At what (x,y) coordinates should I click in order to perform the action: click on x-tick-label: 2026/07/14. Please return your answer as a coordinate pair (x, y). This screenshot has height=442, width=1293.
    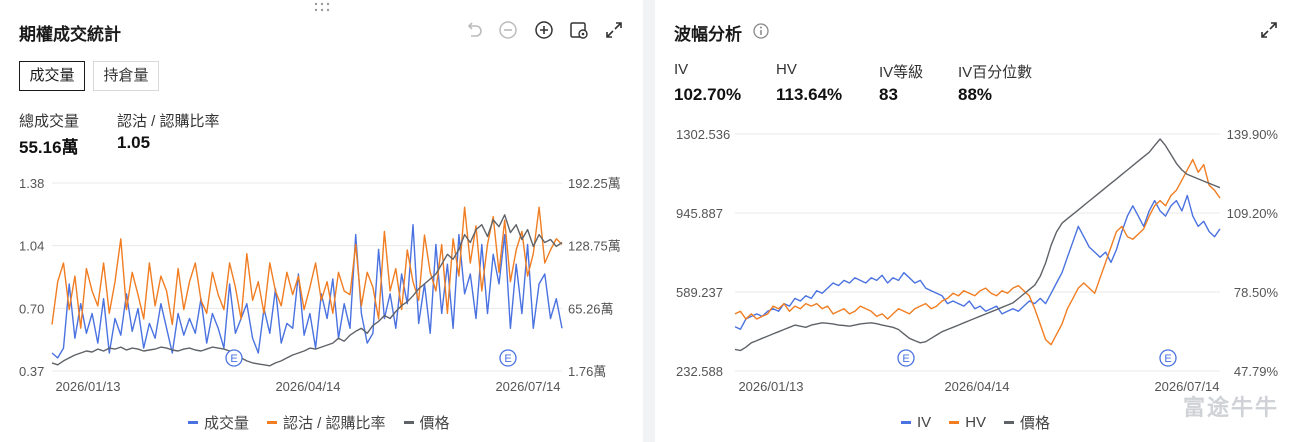
    Looking at the image, I should click on (527, 386).